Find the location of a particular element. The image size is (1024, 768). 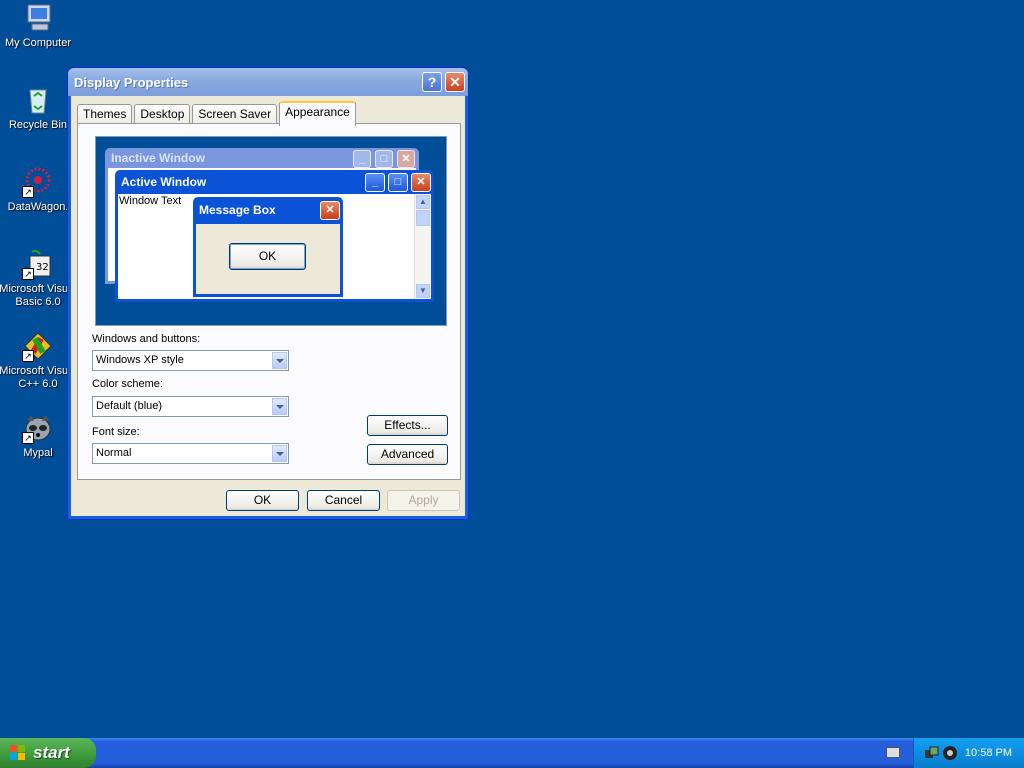

visual-cpp-icon: ↗ is located at coordinates (38, 346).